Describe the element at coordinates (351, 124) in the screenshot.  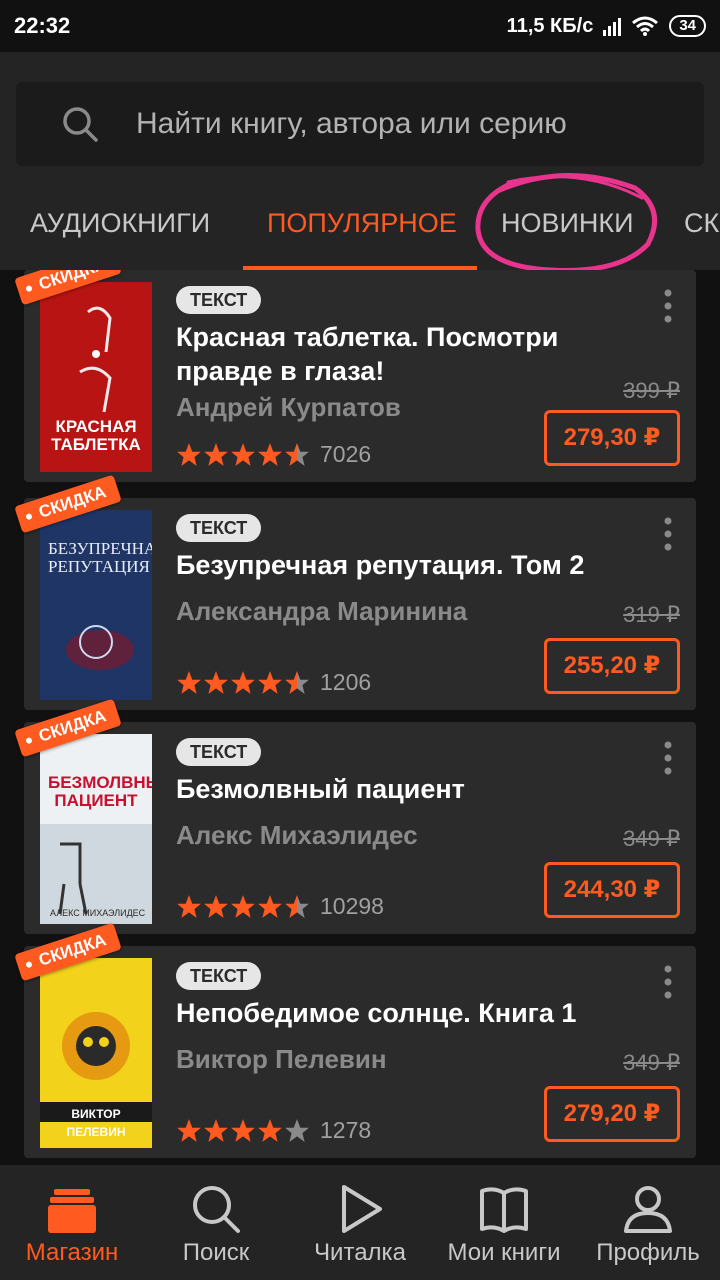
I see `search-input: Найти книгу, автора или серию` at that location.